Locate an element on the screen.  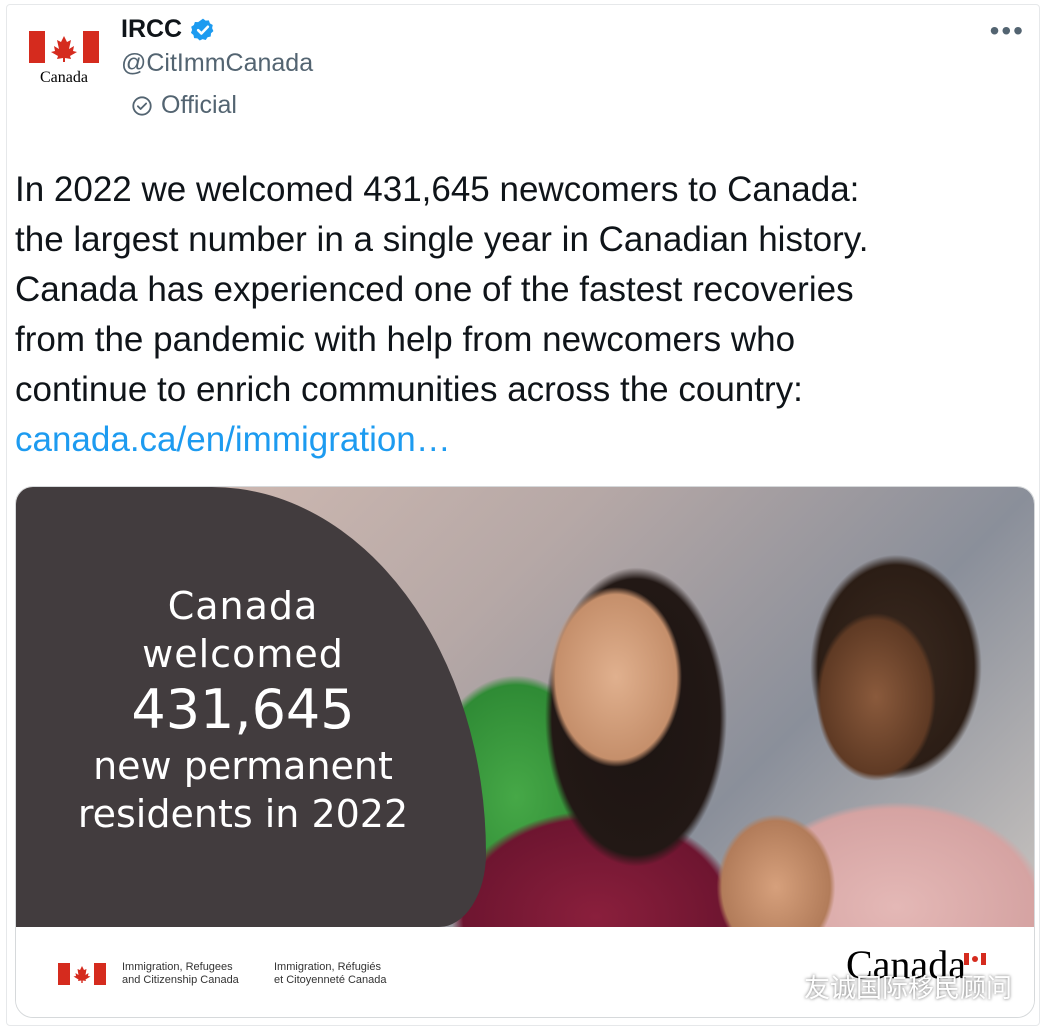
watermark-text: 友诚国际移民顾问 is located at coordinates (908, 988).